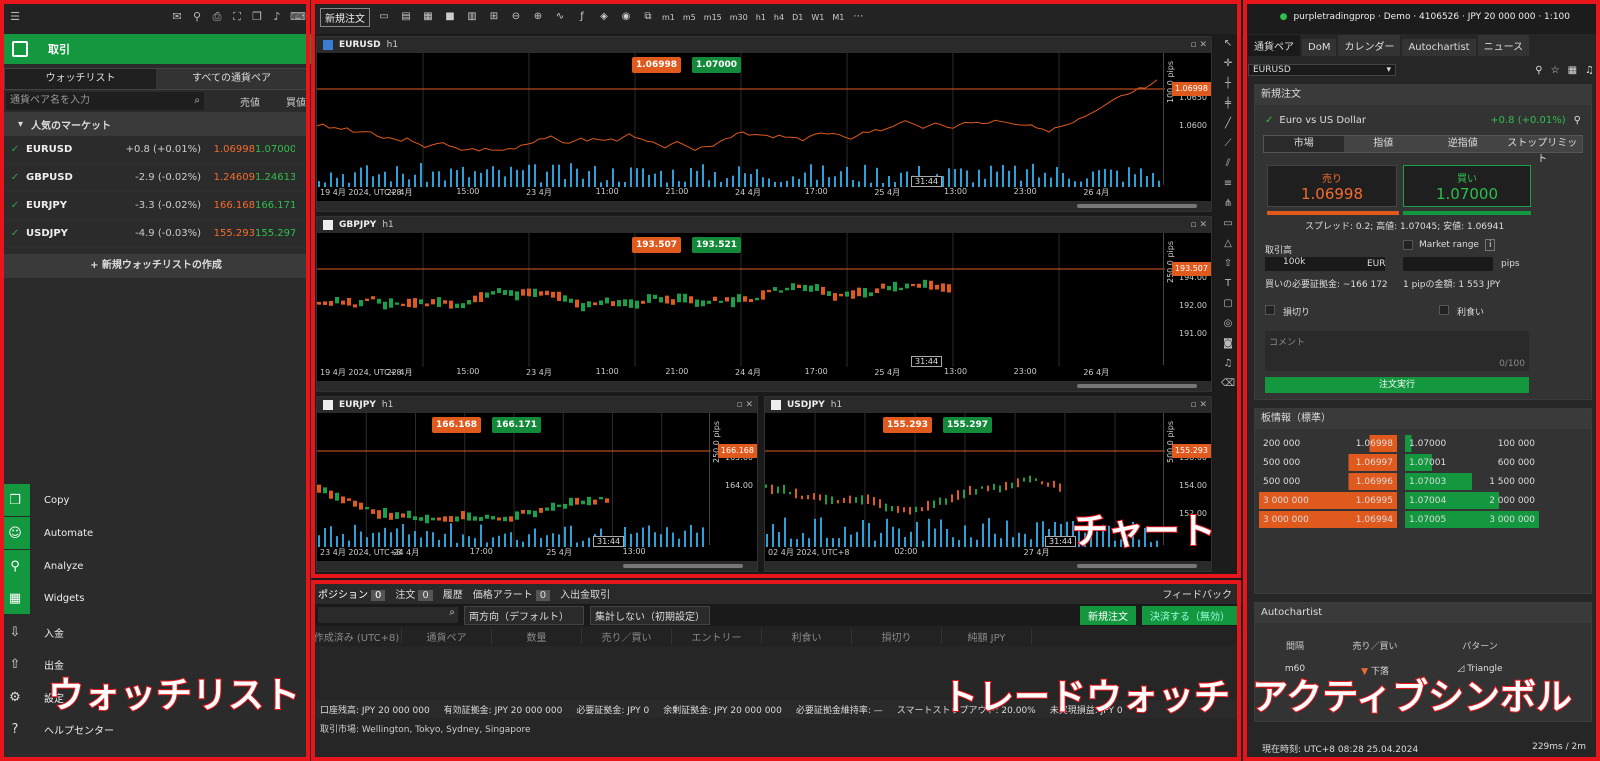 This screenshot has height=761, width=1600. I want to click on market-range-checkbox, so click(1408, 245).